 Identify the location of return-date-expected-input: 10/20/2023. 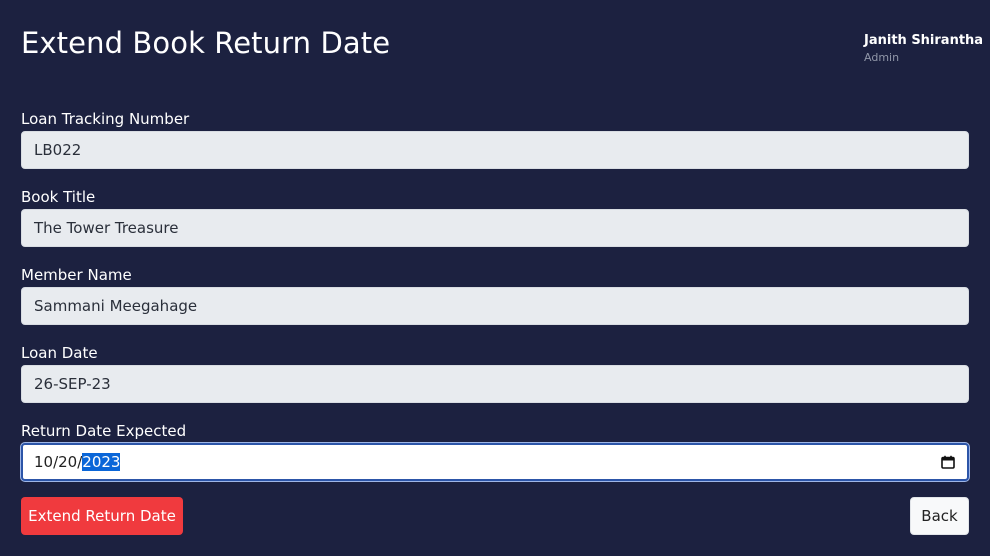
(495, 462).